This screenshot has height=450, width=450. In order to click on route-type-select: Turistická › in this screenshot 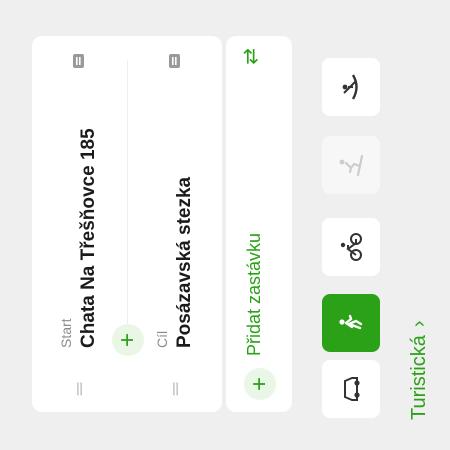, I will do `click(419, 371)`.